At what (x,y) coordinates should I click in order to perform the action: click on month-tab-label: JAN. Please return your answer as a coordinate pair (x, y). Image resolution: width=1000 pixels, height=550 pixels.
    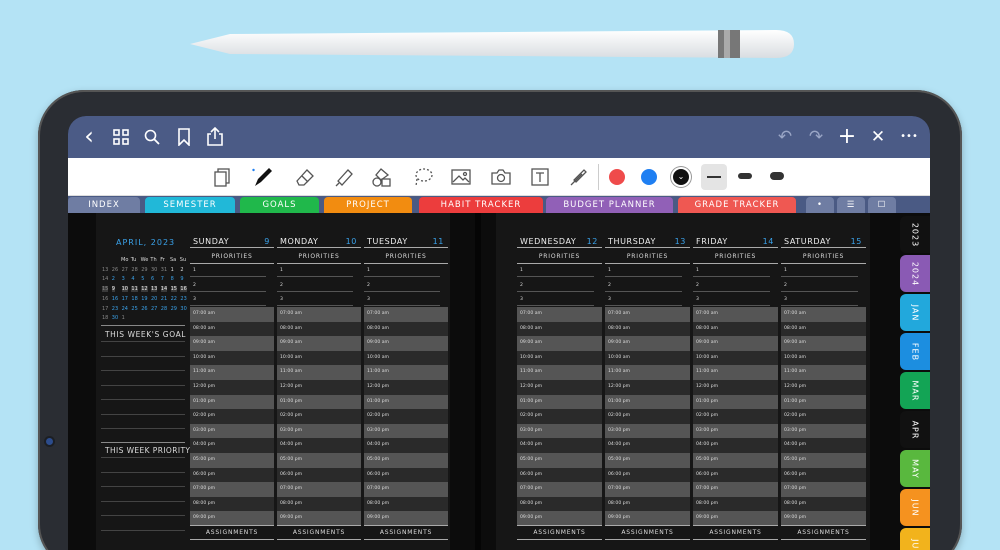
    Looking at the image, I should click on (915, 312).